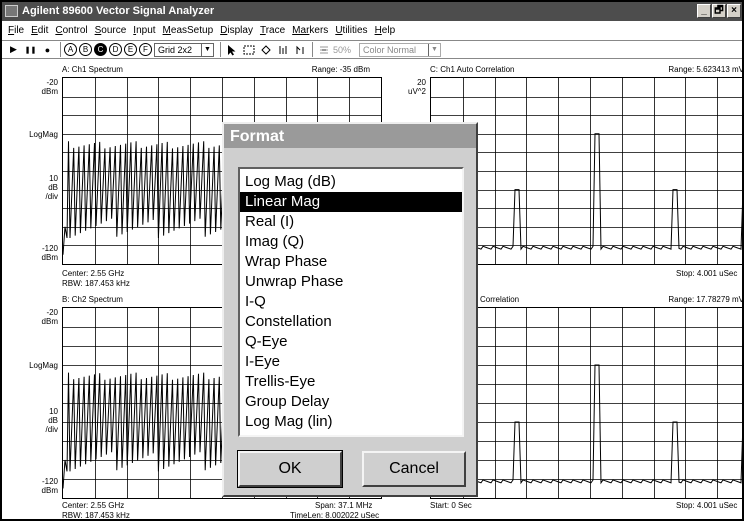 The width and height of the screenshot is (744, 521). What do you see at coordinates (351, 282) in the screenshot?
I see `format-option-unwrap-phase: Unwrap Phase` at bounding box center [351, 282].